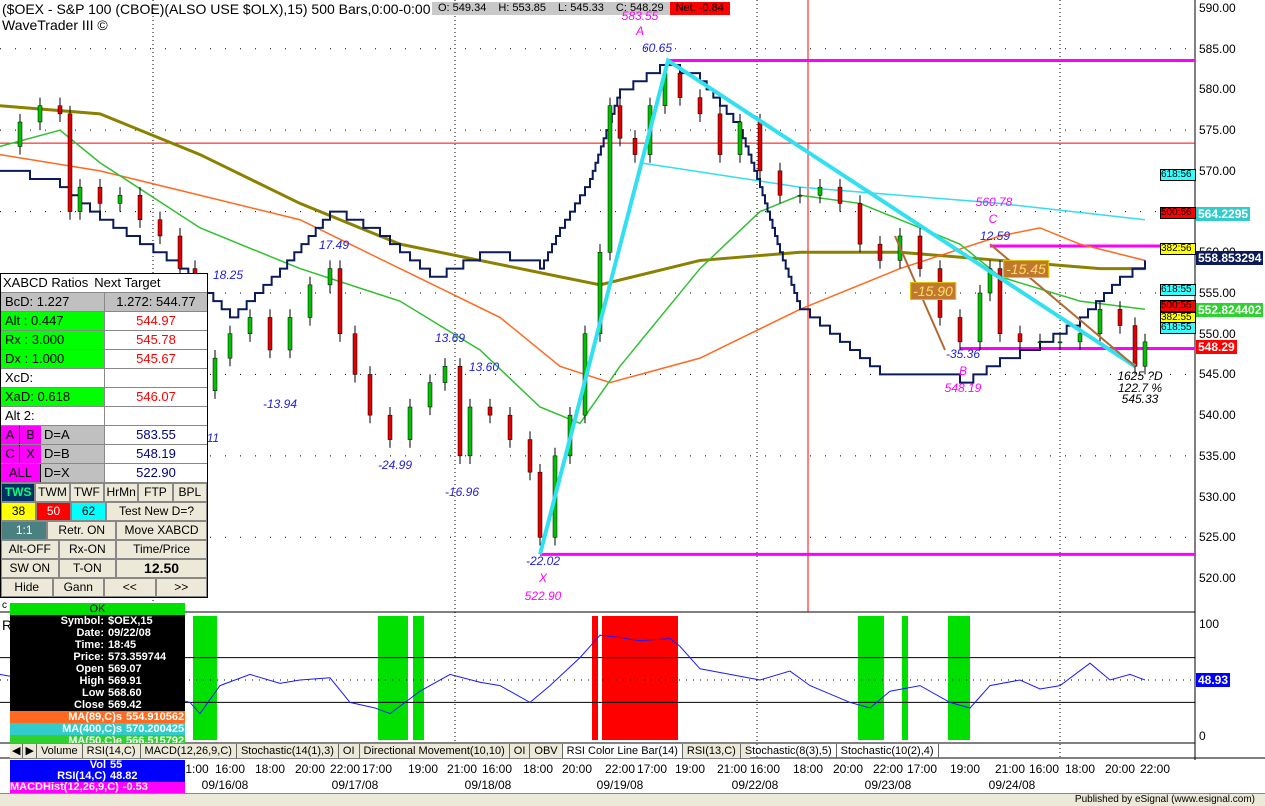  What do you see at coordinates (97, 787) in the screenshot?
I see `study-value-row: MACDHist(12,26,9,C) -0.53` at bounding box center [97, 787].